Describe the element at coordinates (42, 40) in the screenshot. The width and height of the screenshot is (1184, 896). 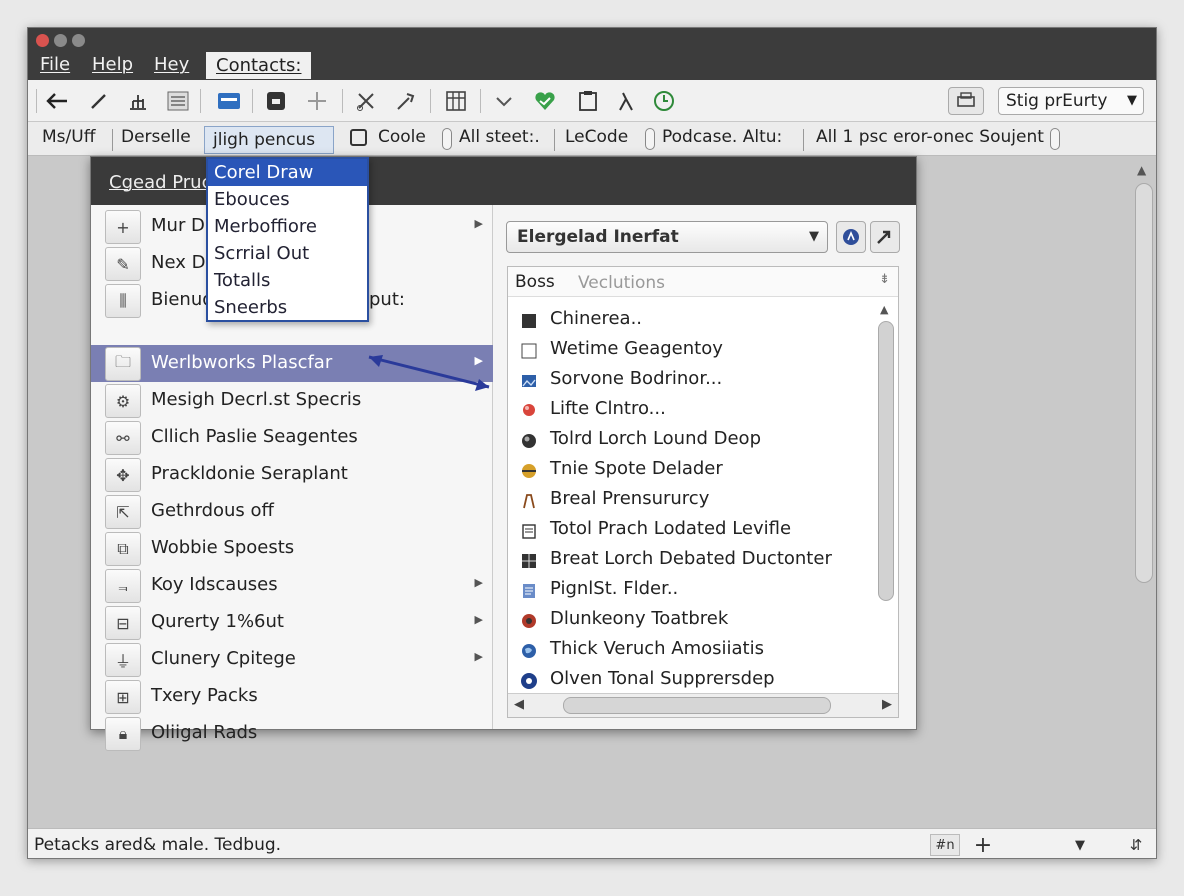
I see `close-window-button` at that location.